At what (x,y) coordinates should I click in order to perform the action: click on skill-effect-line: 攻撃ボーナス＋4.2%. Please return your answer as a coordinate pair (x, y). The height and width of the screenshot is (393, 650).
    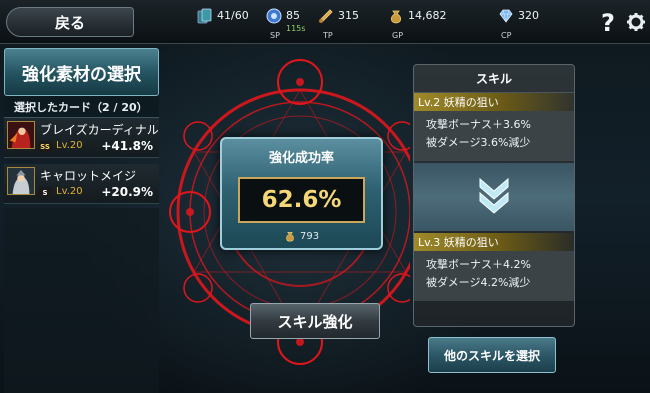
    Looking at the image, I should click on (478, 264).